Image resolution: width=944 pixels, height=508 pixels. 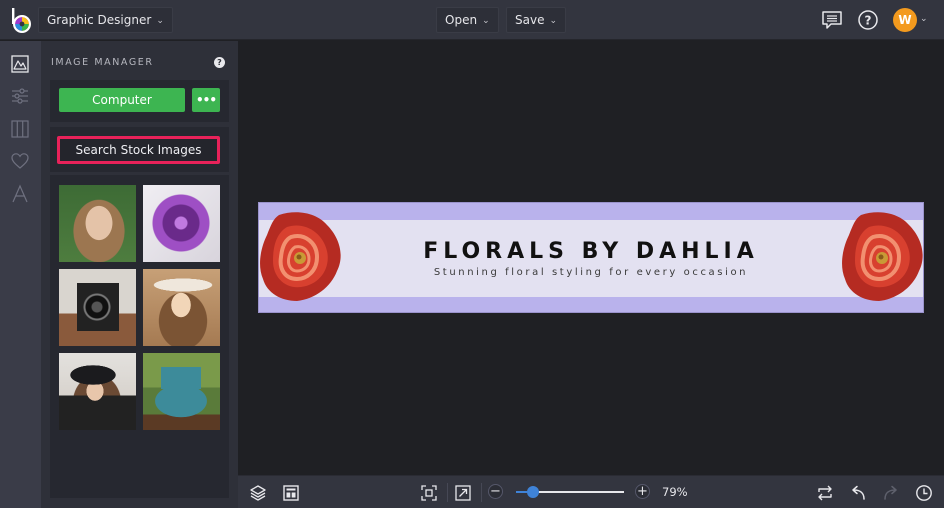 I want to click on thumbnail-blue-truck, so click(x=181, y=391).